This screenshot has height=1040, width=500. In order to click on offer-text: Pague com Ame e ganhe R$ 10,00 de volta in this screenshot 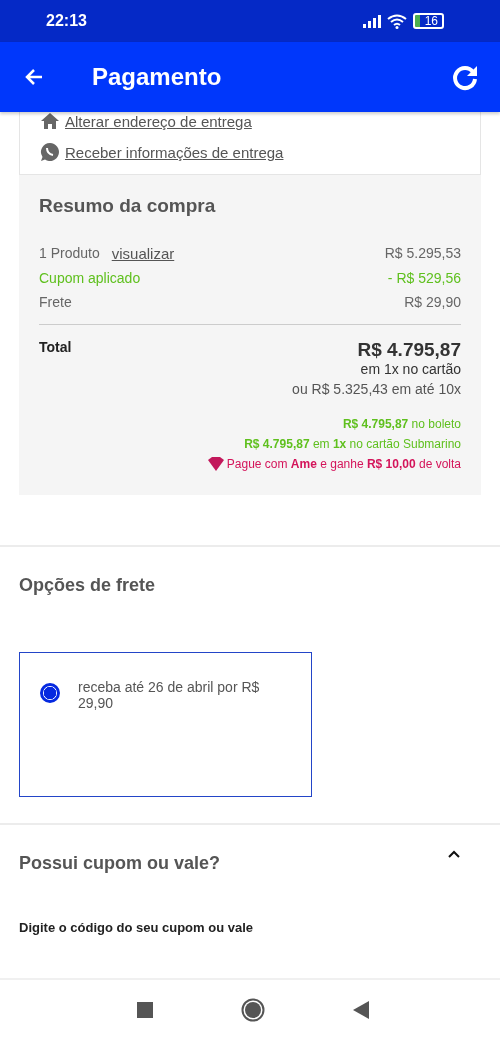, I will do `click(343, 464)`.